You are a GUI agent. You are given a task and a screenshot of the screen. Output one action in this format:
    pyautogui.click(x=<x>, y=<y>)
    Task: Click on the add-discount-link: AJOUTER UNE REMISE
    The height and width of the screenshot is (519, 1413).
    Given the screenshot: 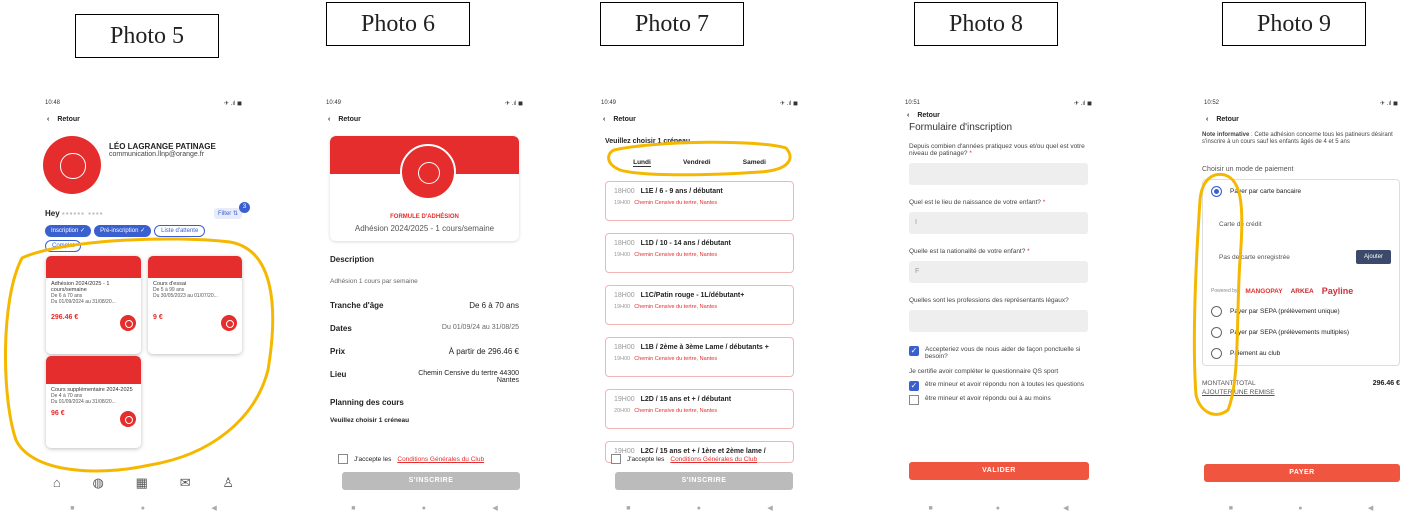 What is the action you would take?
    pyautogui.click(x=1301, y=392)
    